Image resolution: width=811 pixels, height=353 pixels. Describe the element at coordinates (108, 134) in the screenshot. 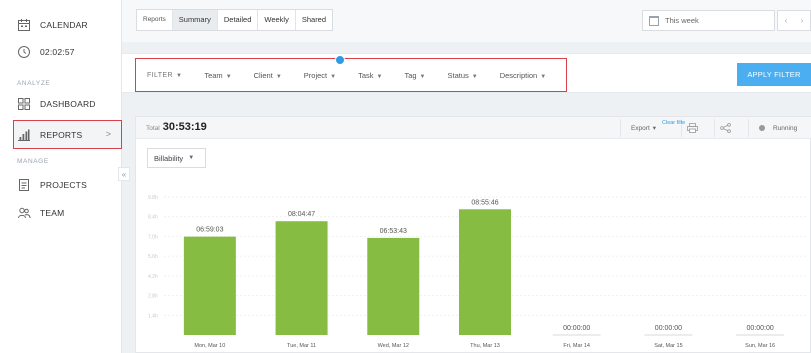

I see `chevron-right-icon: >` at that location.